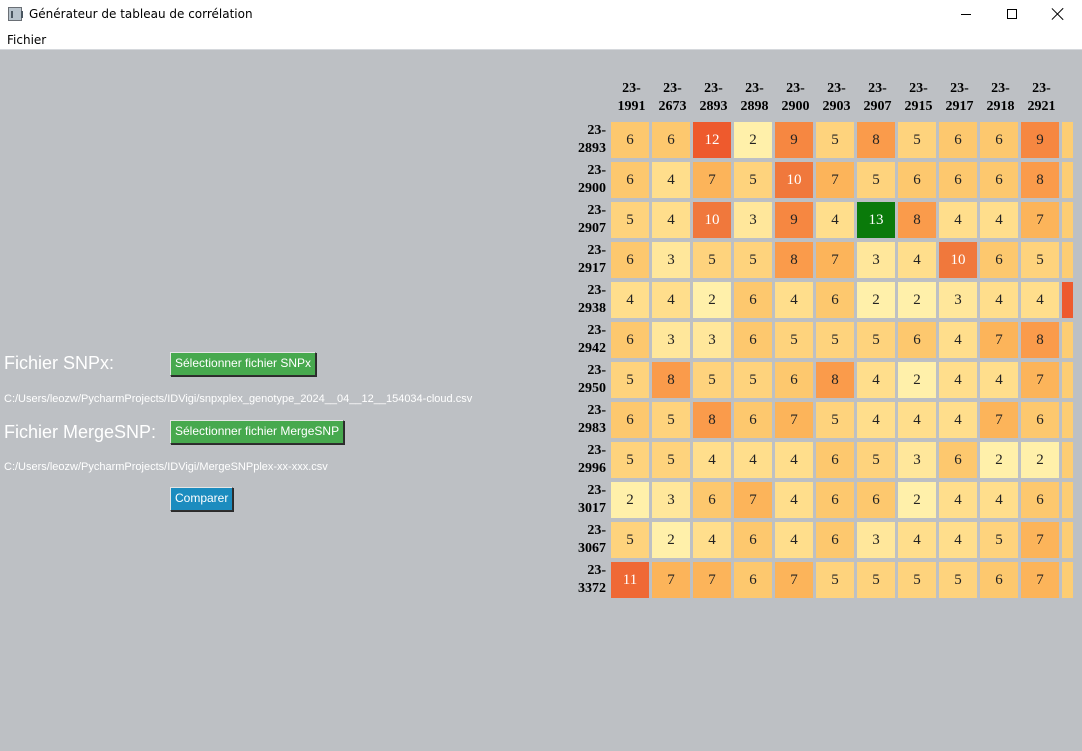  Describe the element at coordinates (1012, 15) in the screenshot. I see `maximize-button` at that location.